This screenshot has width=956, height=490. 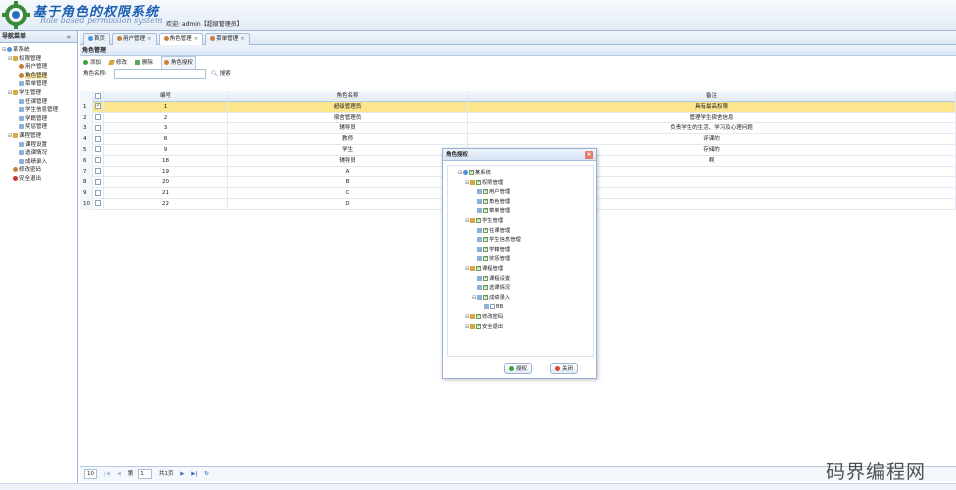 What do you see at coordinates (206, 474) in the screenshot?
I see `refresh-icon: ↻` at bounding box center [206, 474].